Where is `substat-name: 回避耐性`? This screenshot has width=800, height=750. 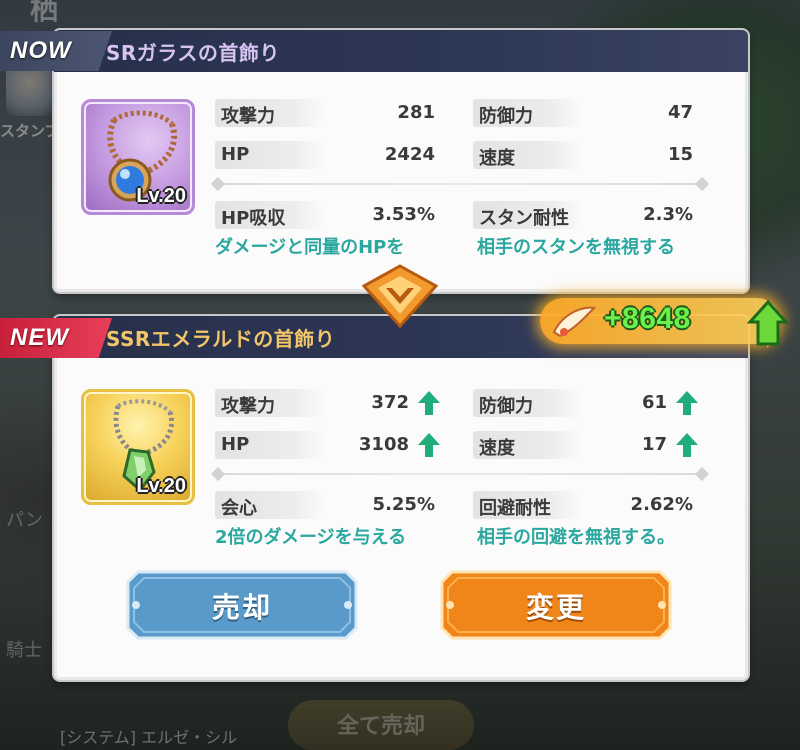 substat-name: 回避耐性 is located at coordinates (515, 508).